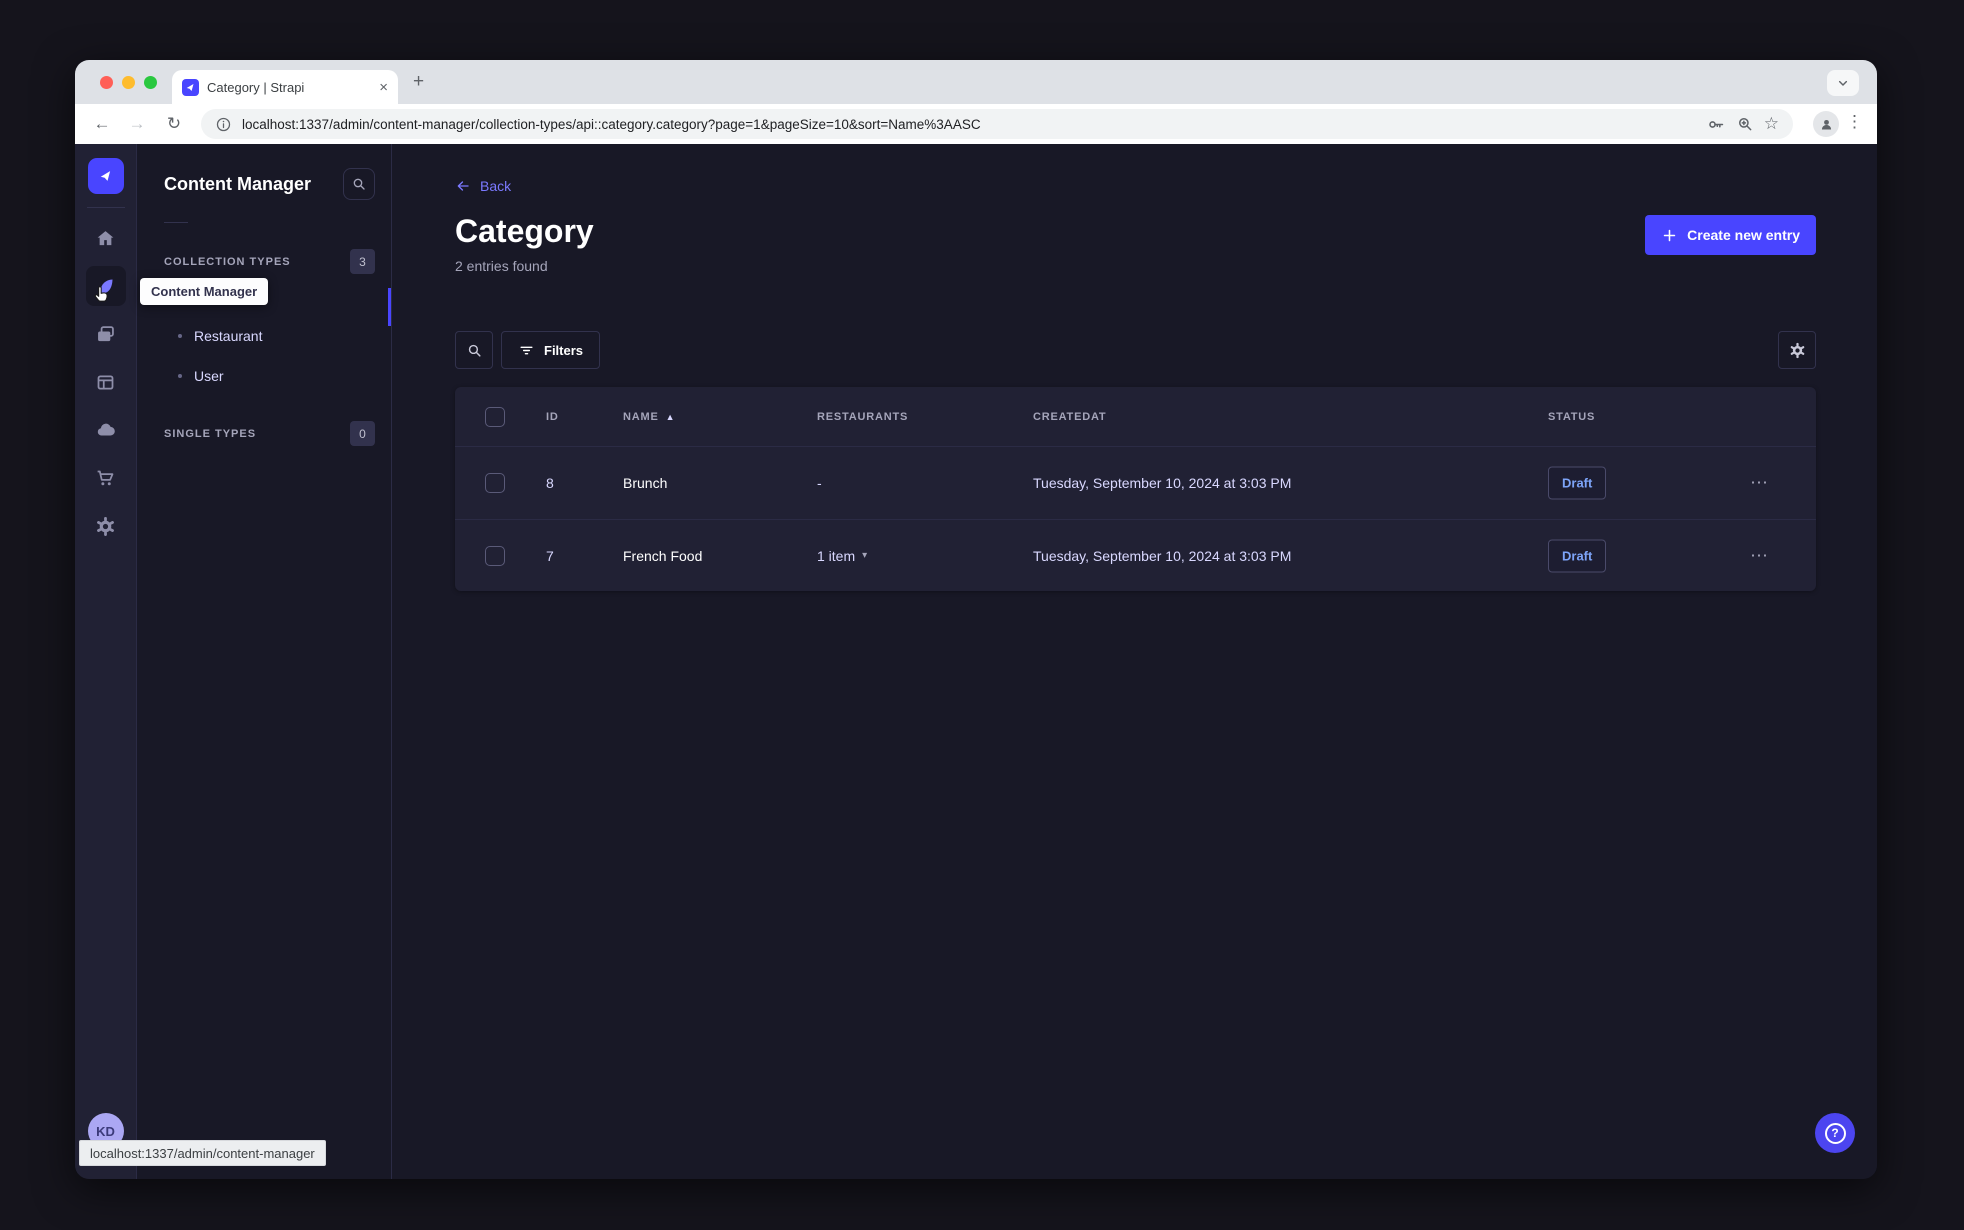 The width and height of the screenshot is (1964, 1230). I want to click on strapi-favicon-icon, so click(190, 87).